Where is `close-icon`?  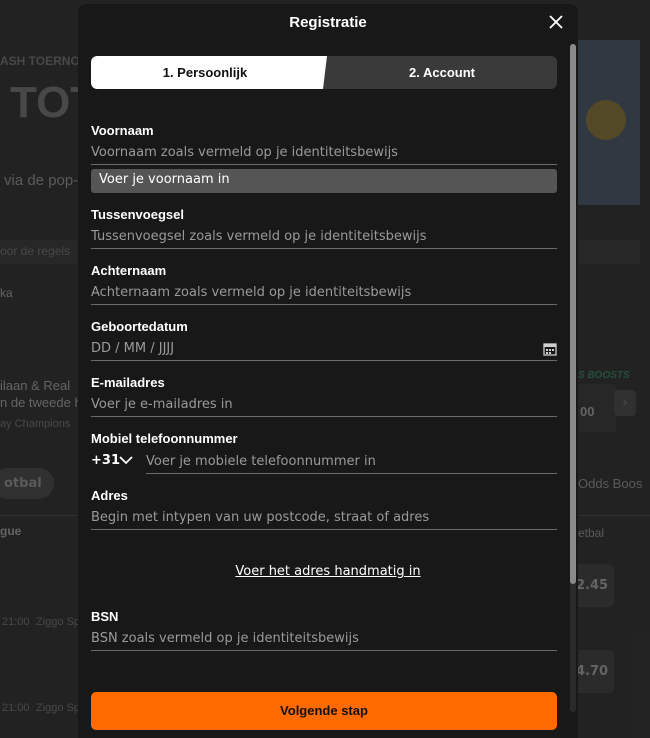 close-icon is located at coordinates (556, 22).